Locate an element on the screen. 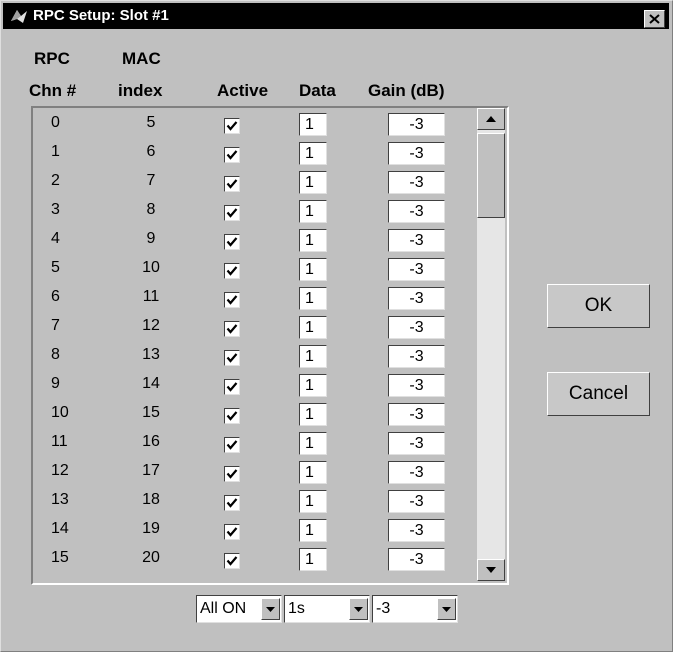 This screenshot has height=652, width=673. scroll-up-arrow-icon is located at coordinates (491, 119).